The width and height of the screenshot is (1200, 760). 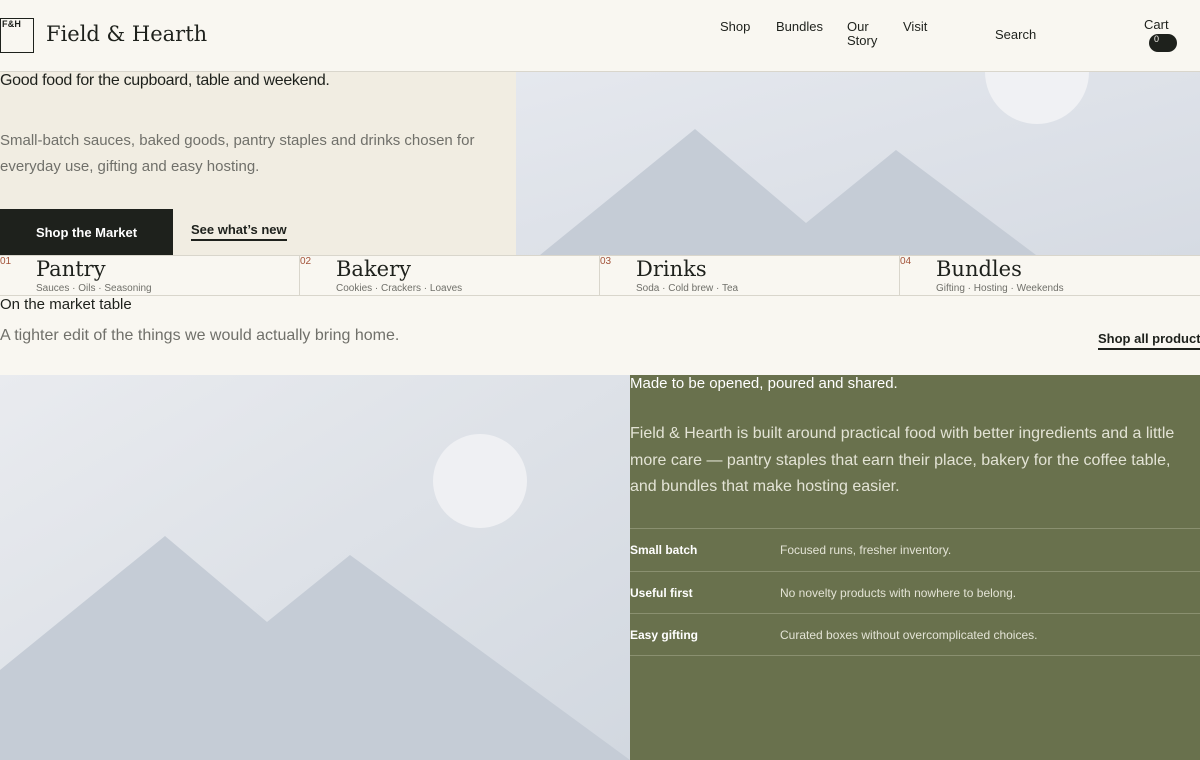 What do you see at coordinates (606, 261) in the screenshot?
I see `category-number: 03` at bounding box center [606, 261].